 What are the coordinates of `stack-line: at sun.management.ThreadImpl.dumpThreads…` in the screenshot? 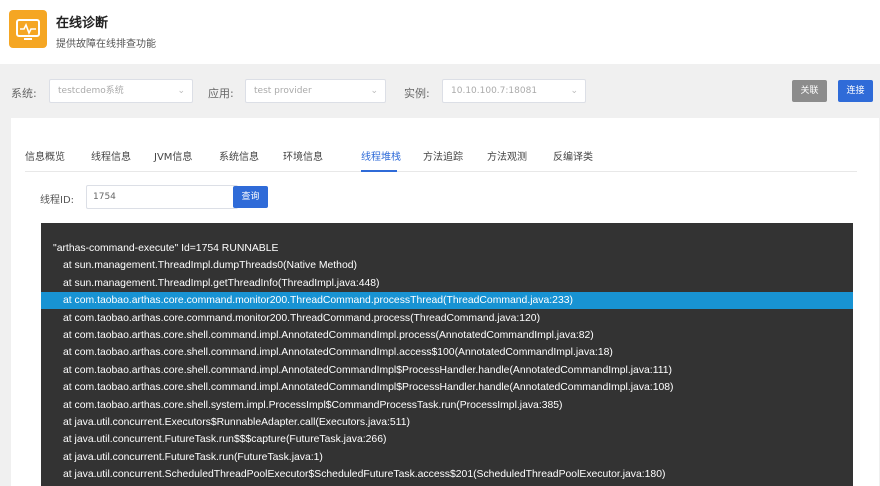 It's located at (210, 266).